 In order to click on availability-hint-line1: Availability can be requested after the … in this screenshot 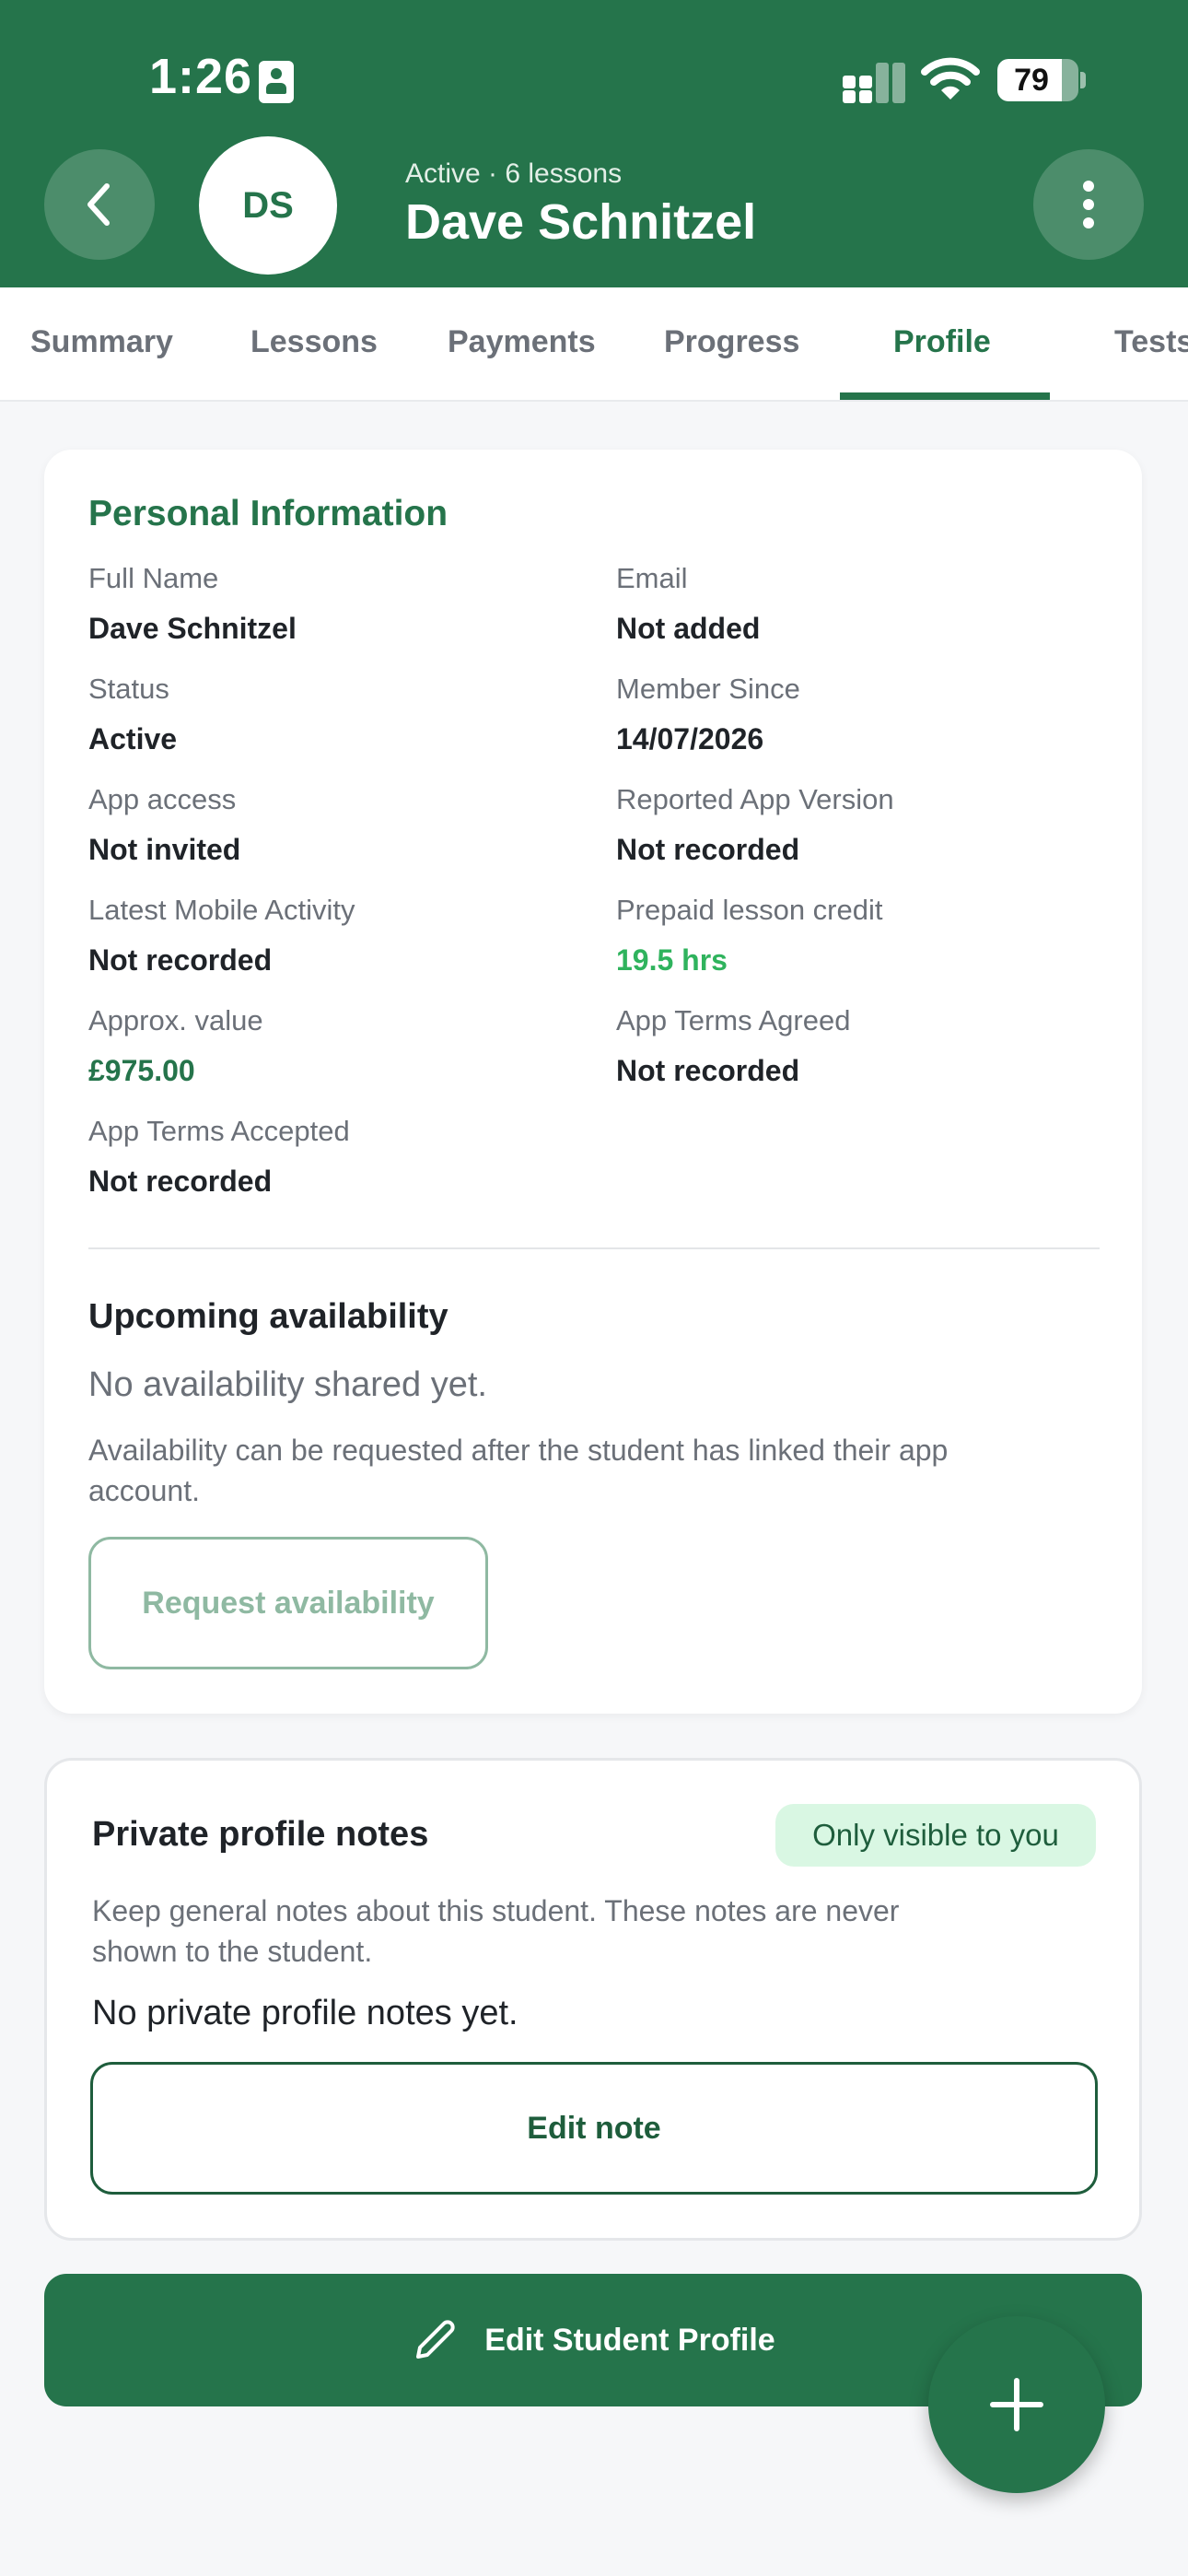, I will do `click(518, 1450)`.